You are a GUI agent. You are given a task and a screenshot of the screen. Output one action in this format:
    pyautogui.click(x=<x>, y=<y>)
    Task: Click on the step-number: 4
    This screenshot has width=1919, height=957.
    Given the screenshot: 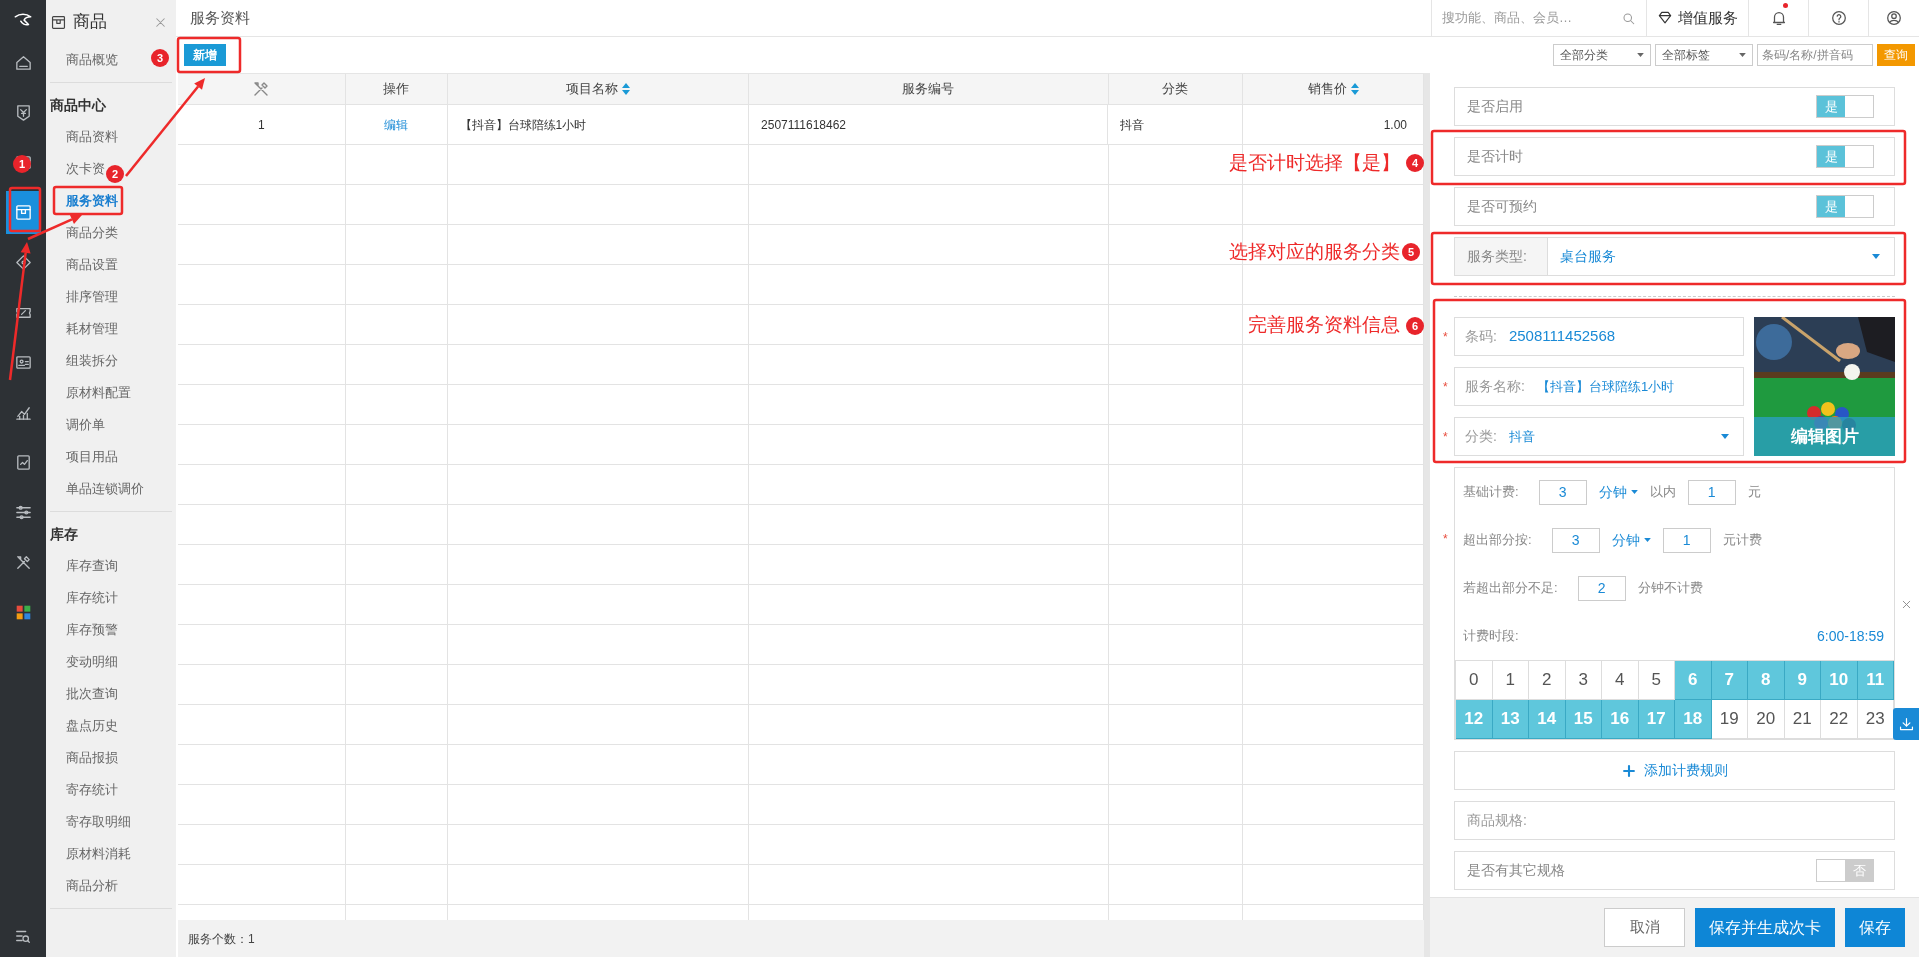 What is the action you would take?
    pyautogui.click(x=1415, y=163)
    